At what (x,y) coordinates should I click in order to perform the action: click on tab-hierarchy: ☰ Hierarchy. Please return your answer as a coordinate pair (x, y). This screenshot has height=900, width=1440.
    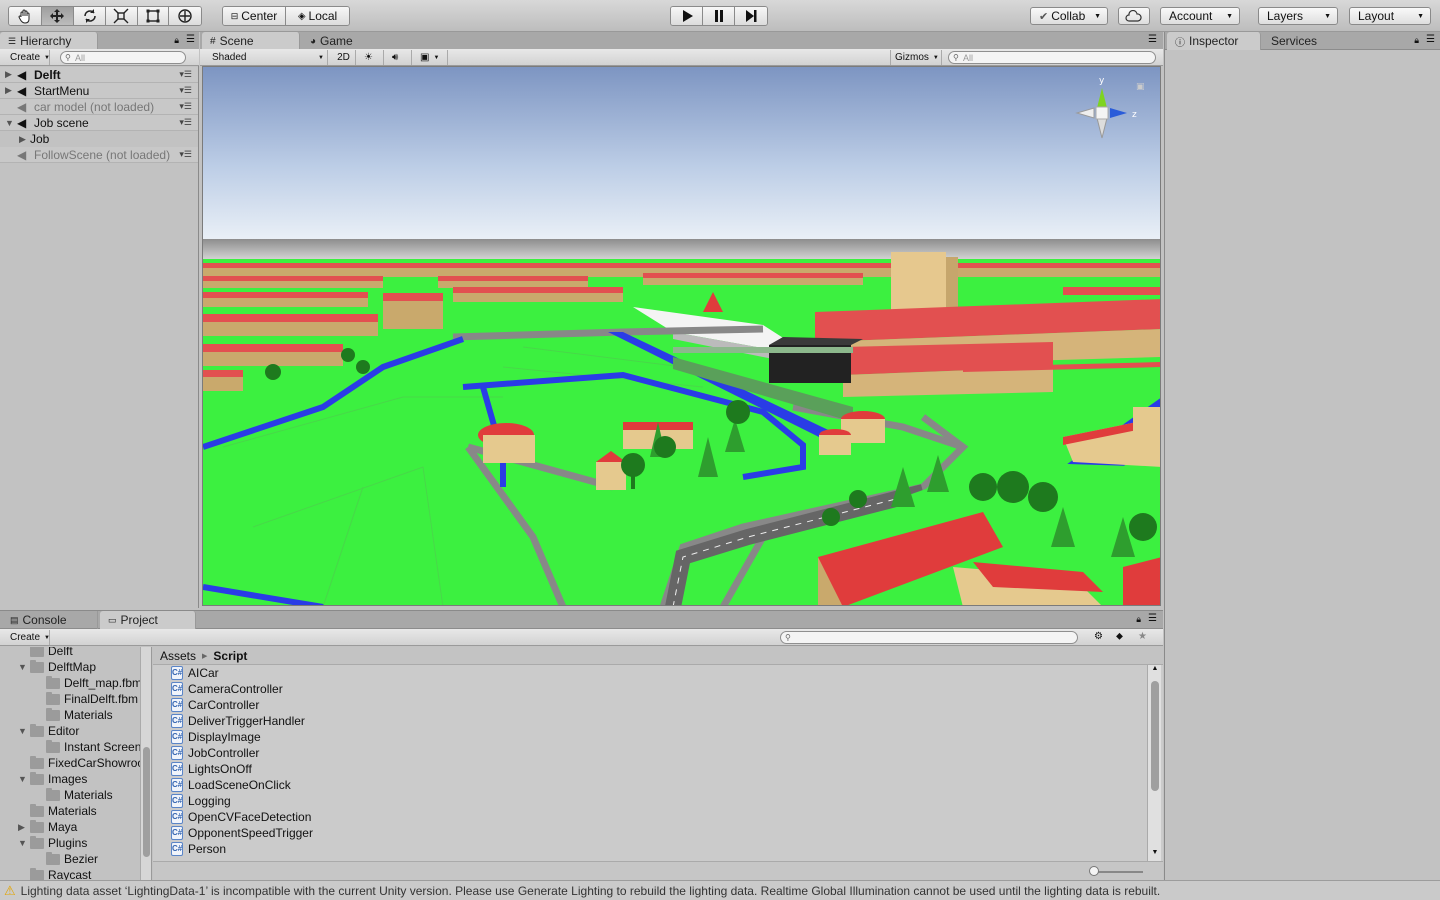
    Looking at the image, I should click on (49, 41).